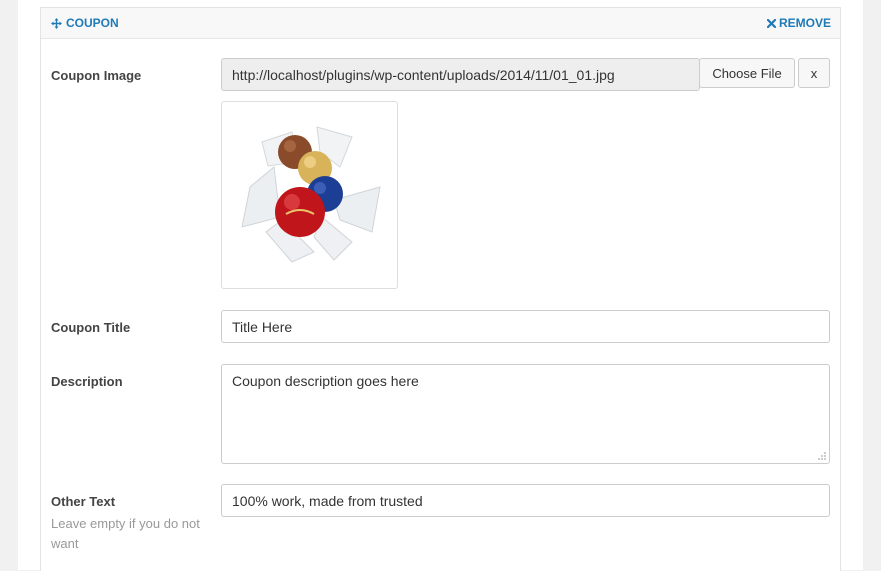  I want to click on close-icon, so click(771, 23).